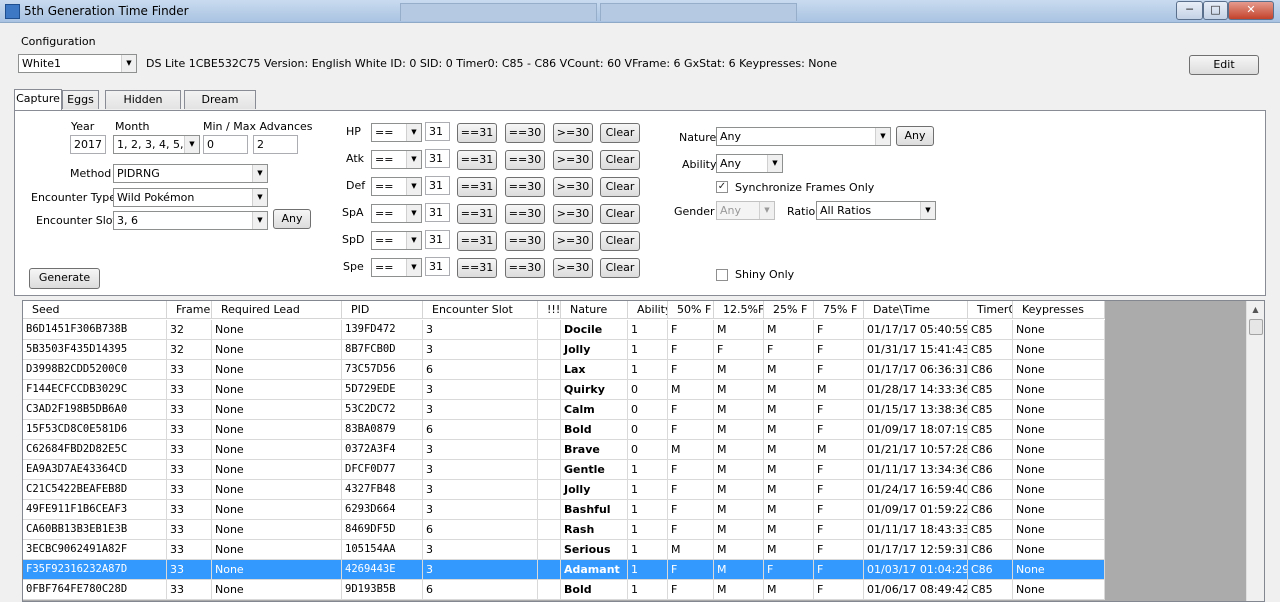  I want to click on table-cell: CA60BB13B3EB1E3B, so click(95, 530).